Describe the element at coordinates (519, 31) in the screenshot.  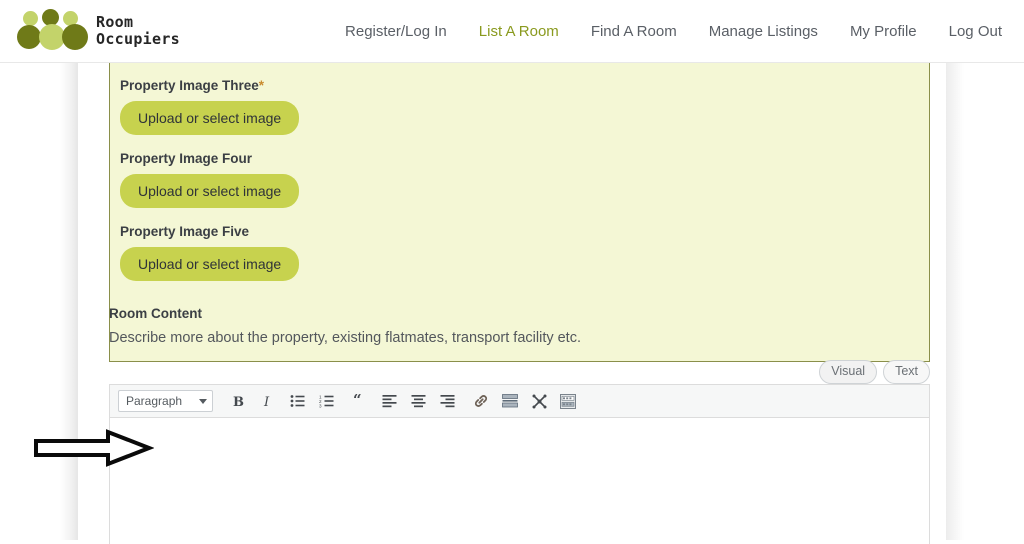
I see `nav-item-list-a-room: List A Room` at that location.